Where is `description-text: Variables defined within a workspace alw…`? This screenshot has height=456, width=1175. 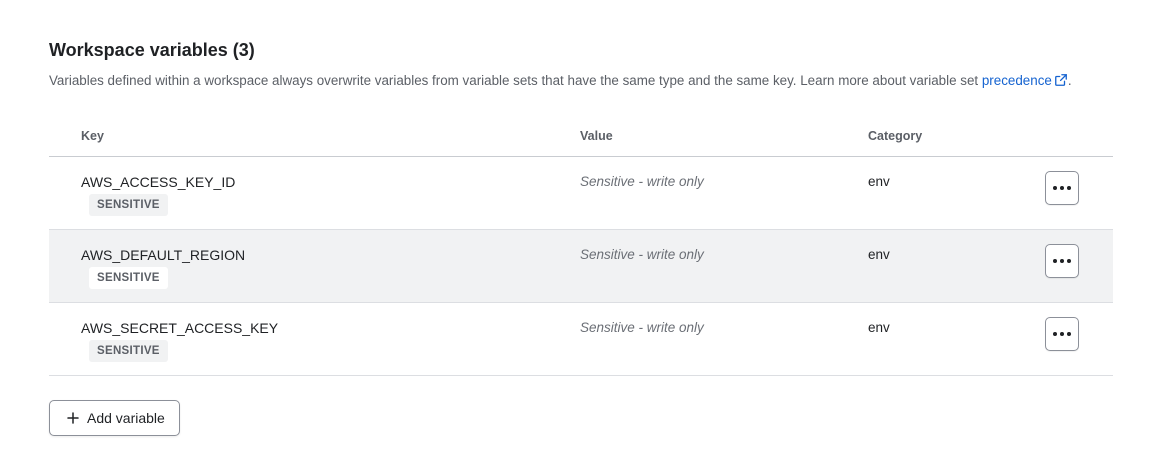 description-text: Variables defined within a workspace alw… is located at coordinates (515, 80).